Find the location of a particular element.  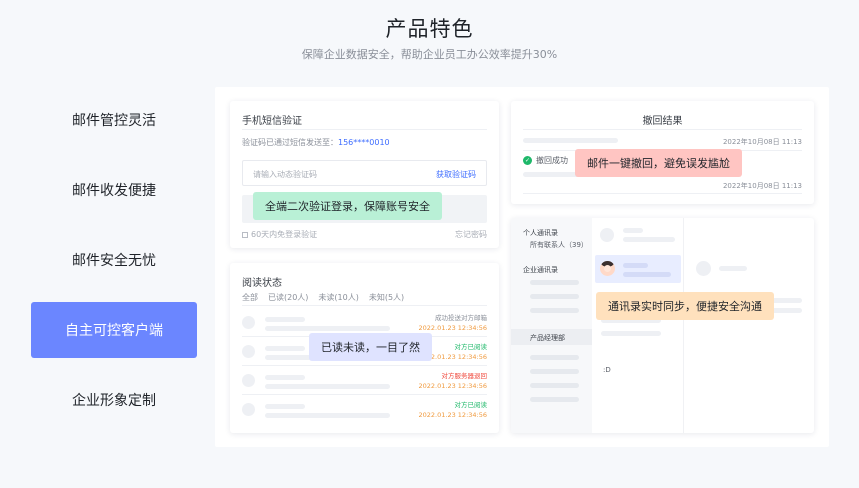

nav-item-client: 自主可控客户端 is located at coordinates (114, 330).